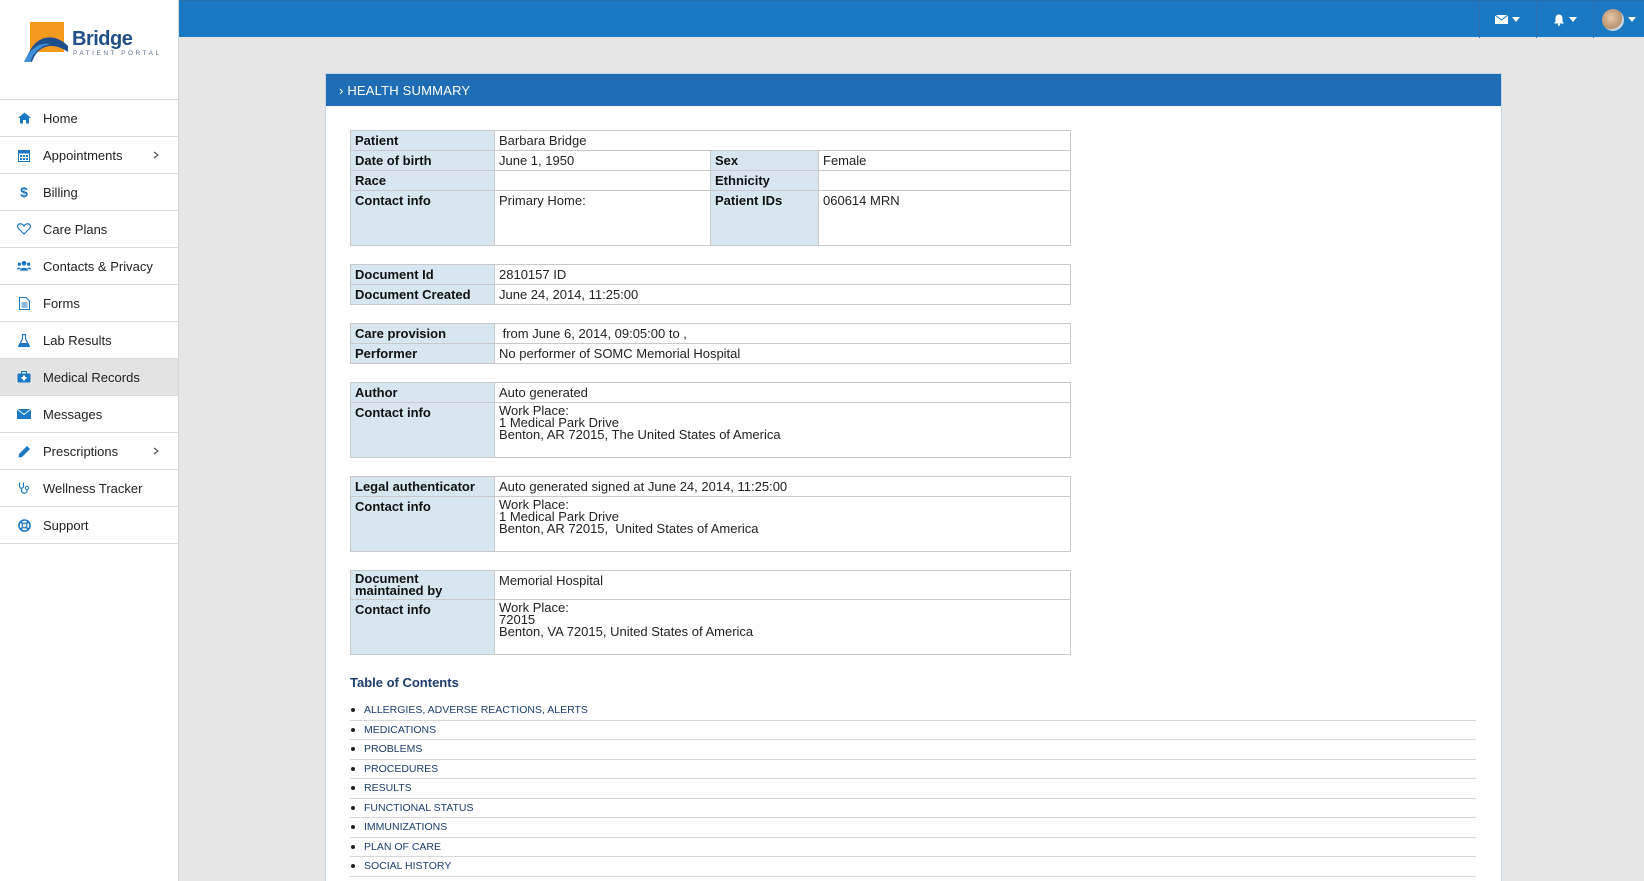 The height and width of the screenshot is (881, 1644). What do you see at coordinates (764, 218) in the screenshot?
I see `patient-ids-label: Patient IDs` at bounding box center [764, 218].